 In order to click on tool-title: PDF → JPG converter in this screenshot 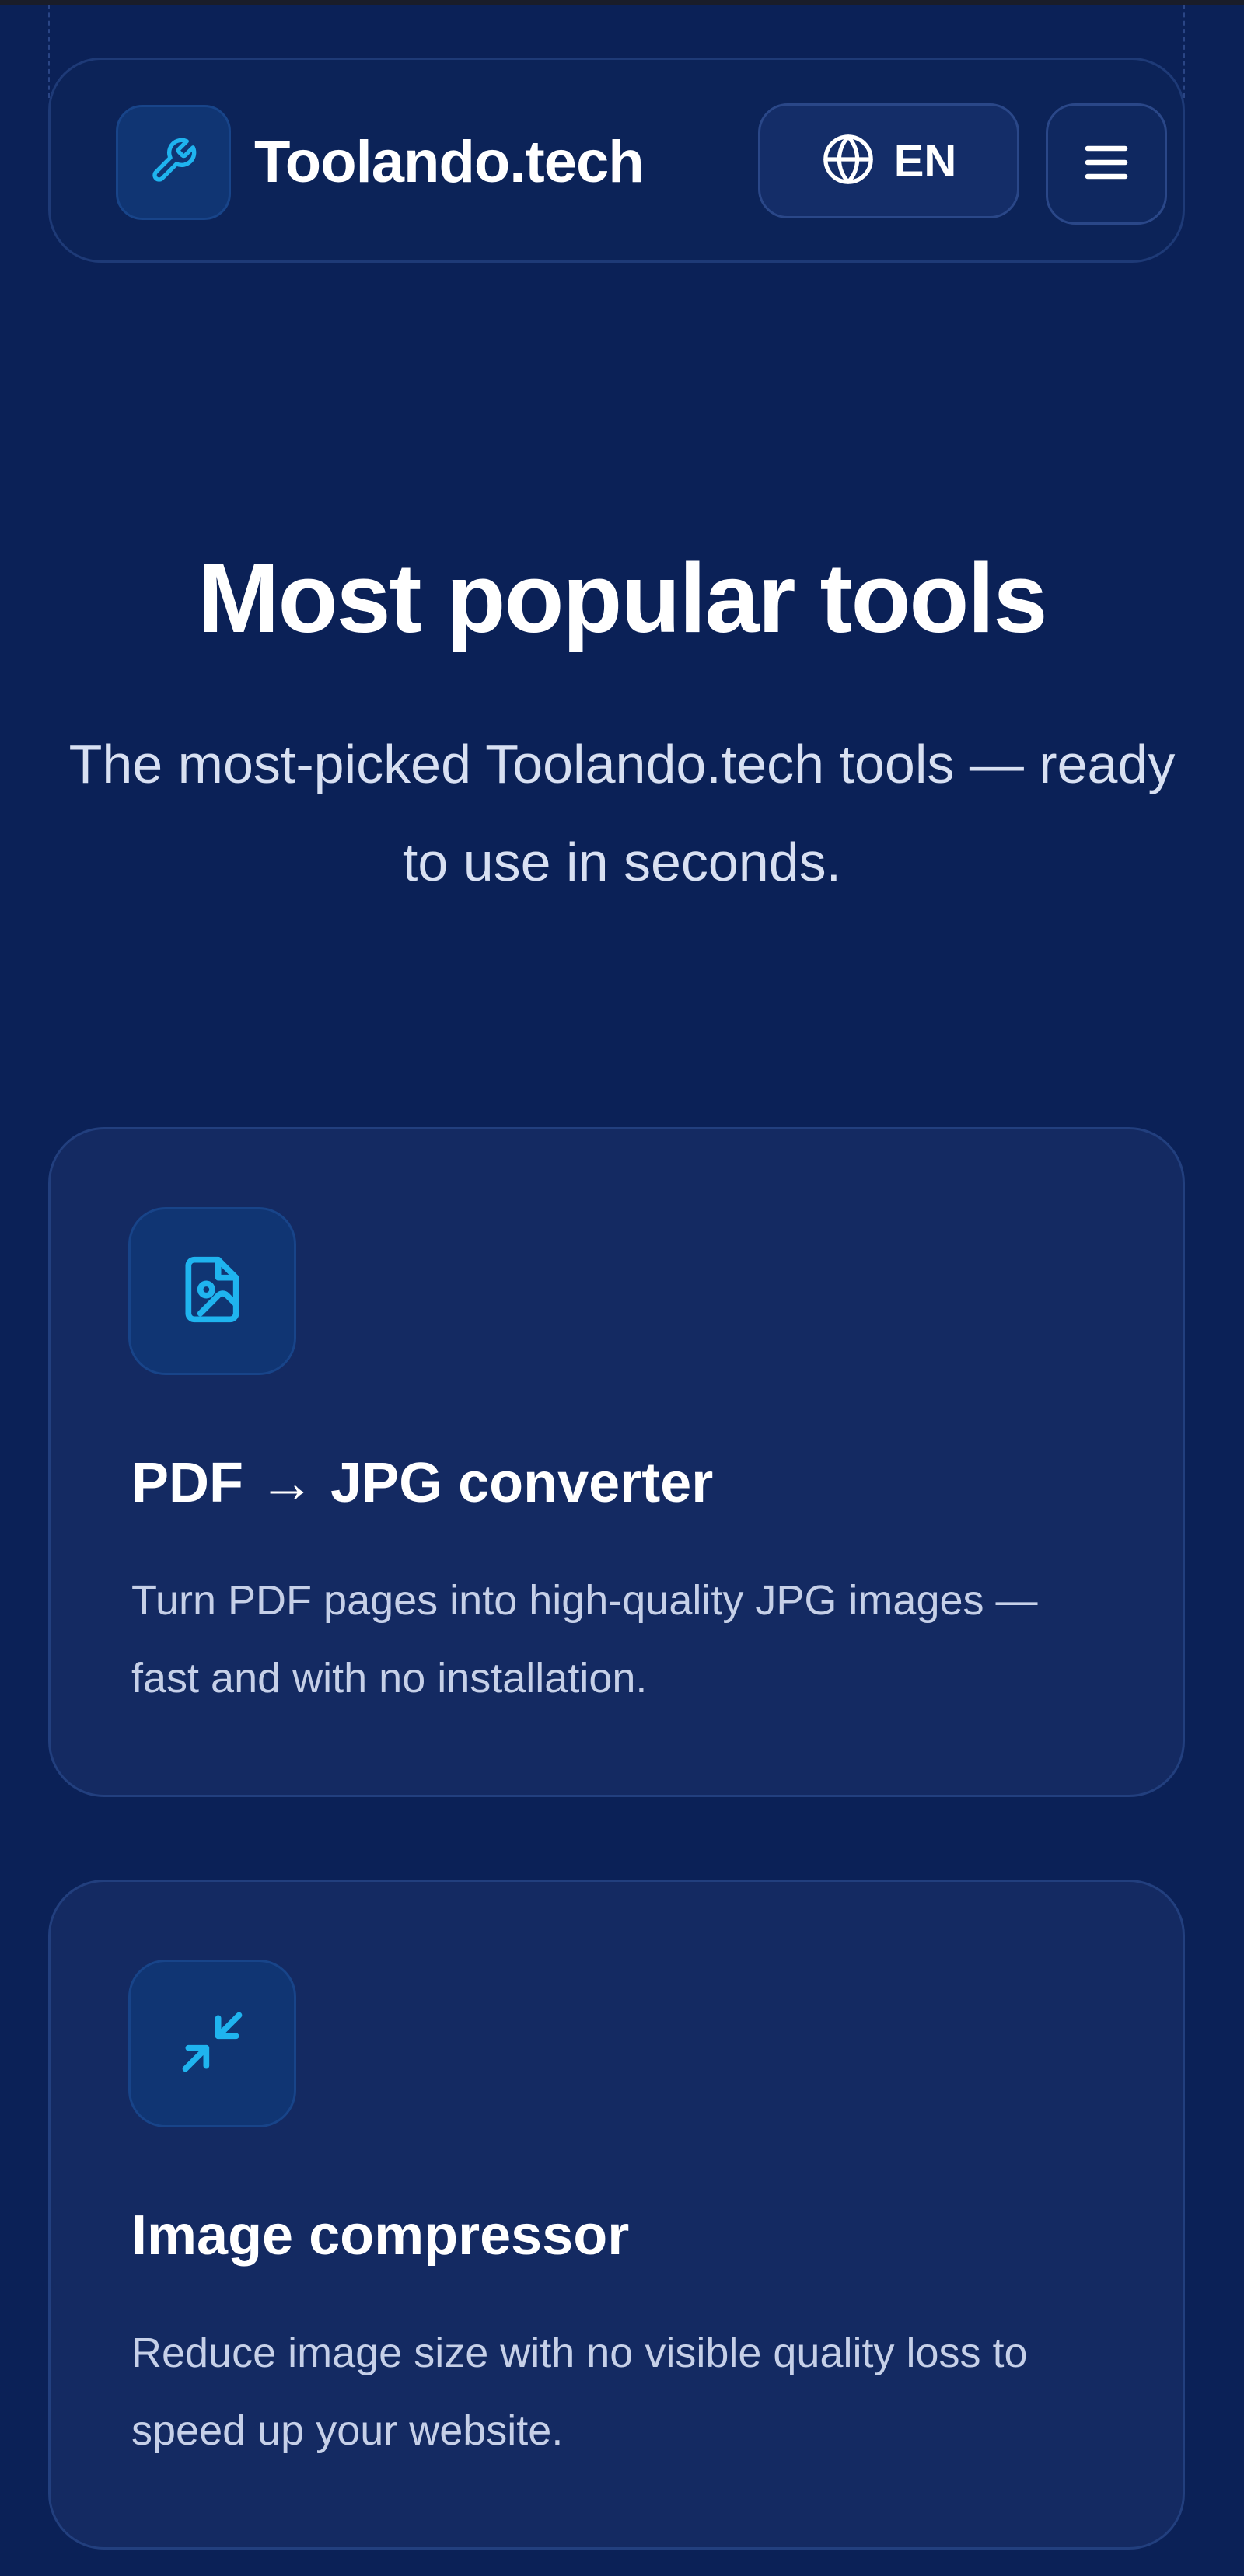, I will do `click(422, 1483)`.